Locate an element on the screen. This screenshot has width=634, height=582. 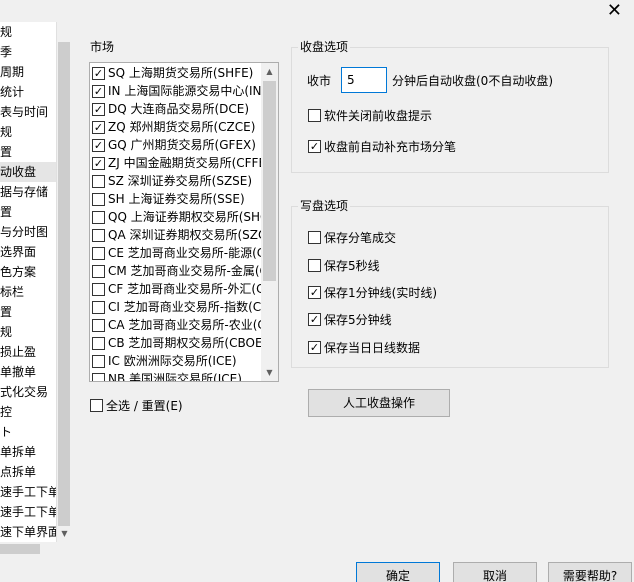
market-item: CE 芝加哥商业交易所-能源(CME) is located at coordinates (185, 253).